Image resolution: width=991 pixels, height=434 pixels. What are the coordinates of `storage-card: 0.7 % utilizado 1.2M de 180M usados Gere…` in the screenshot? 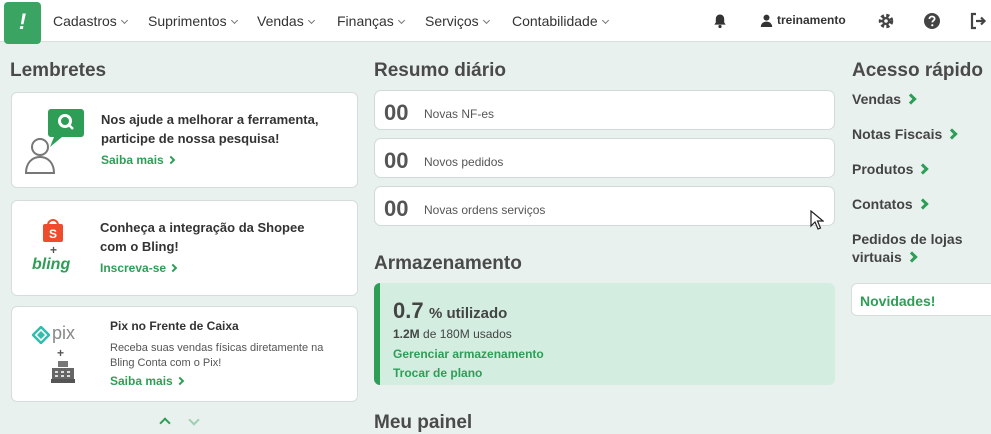 It's located at (604, 334).